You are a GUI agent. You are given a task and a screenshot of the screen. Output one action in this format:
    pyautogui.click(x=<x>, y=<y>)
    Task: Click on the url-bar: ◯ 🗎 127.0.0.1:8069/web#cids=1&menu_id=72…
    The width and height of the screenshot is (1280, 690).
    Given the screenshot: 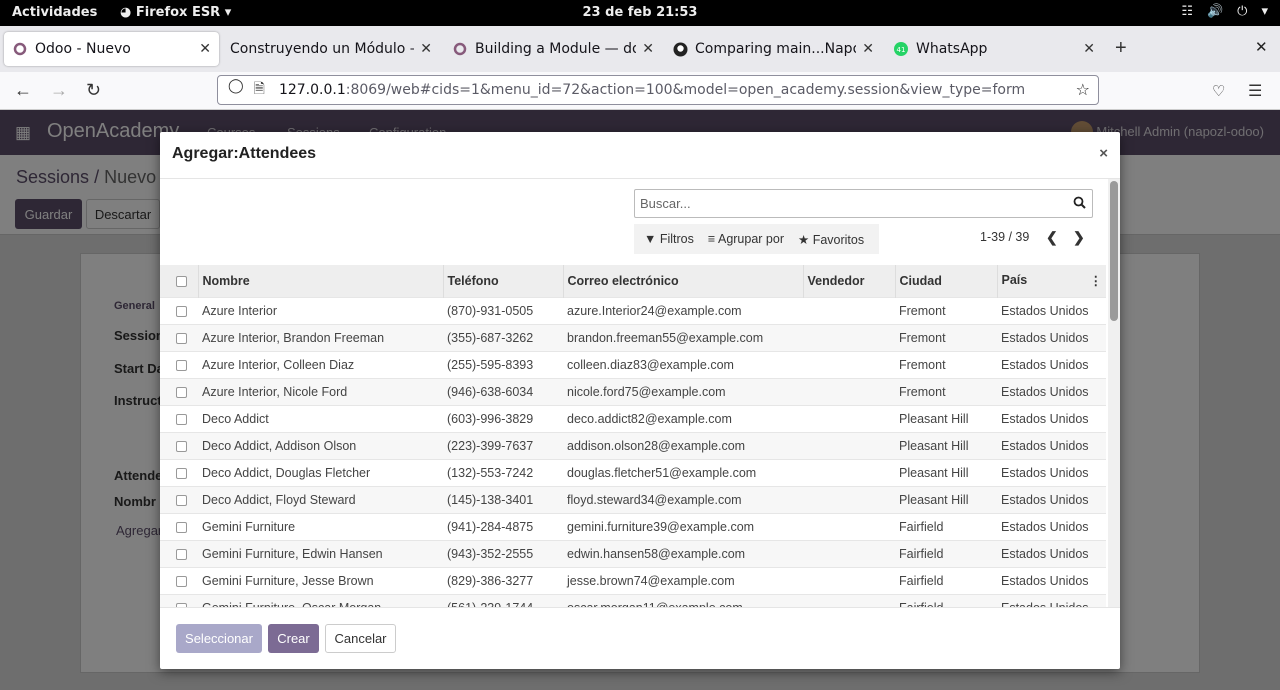 What is the action you would take?
    pyautogui.click(x=658, y=90)
    